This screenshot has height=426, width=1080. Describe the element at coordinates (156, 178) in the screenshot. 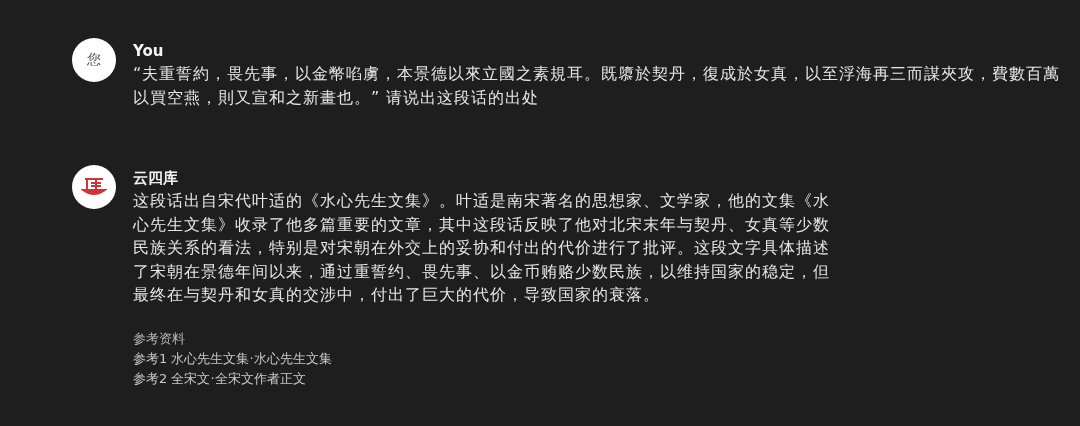

I see `sender-name: 云四库` at that location.